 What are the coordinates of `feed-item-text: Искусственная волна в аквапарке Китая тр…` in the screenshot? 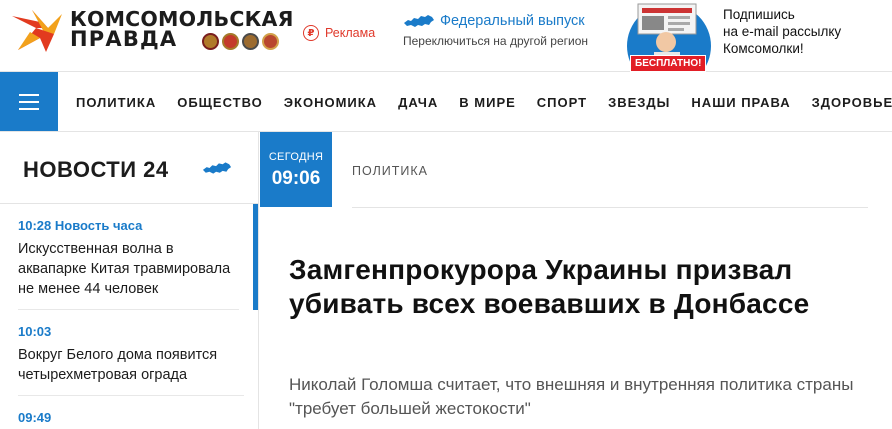 It's located at (128, 274).